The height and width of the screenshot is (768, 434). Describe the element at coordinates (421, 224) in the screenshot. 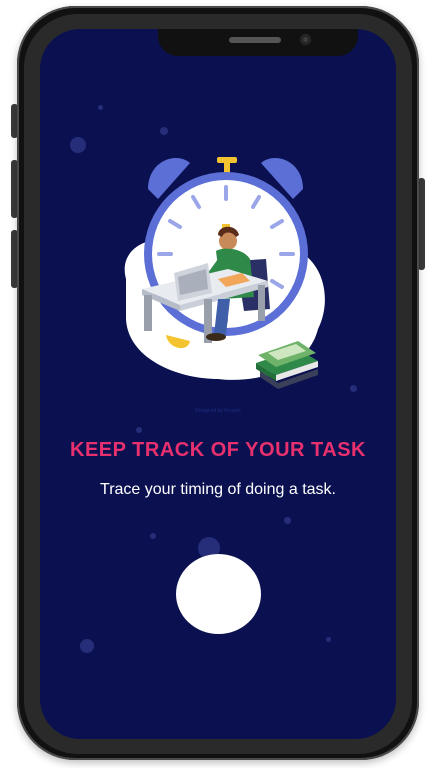

I see `power-button` at that location.